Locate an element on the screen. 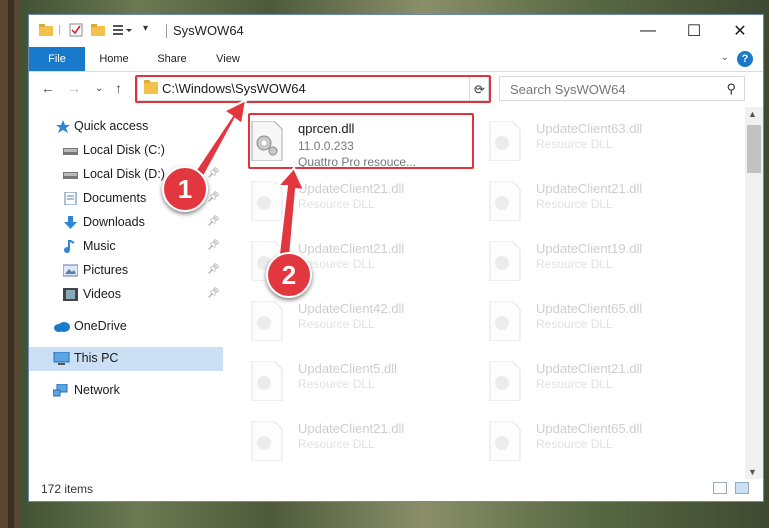 This screenshot has width=769, height=528. annotation-arrows is located at coordinates (250, 178).